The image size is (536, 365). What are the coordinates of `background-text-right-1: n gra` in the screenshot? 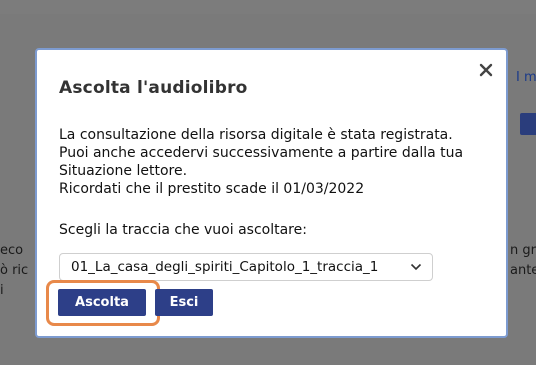 It's located at (523, 250).